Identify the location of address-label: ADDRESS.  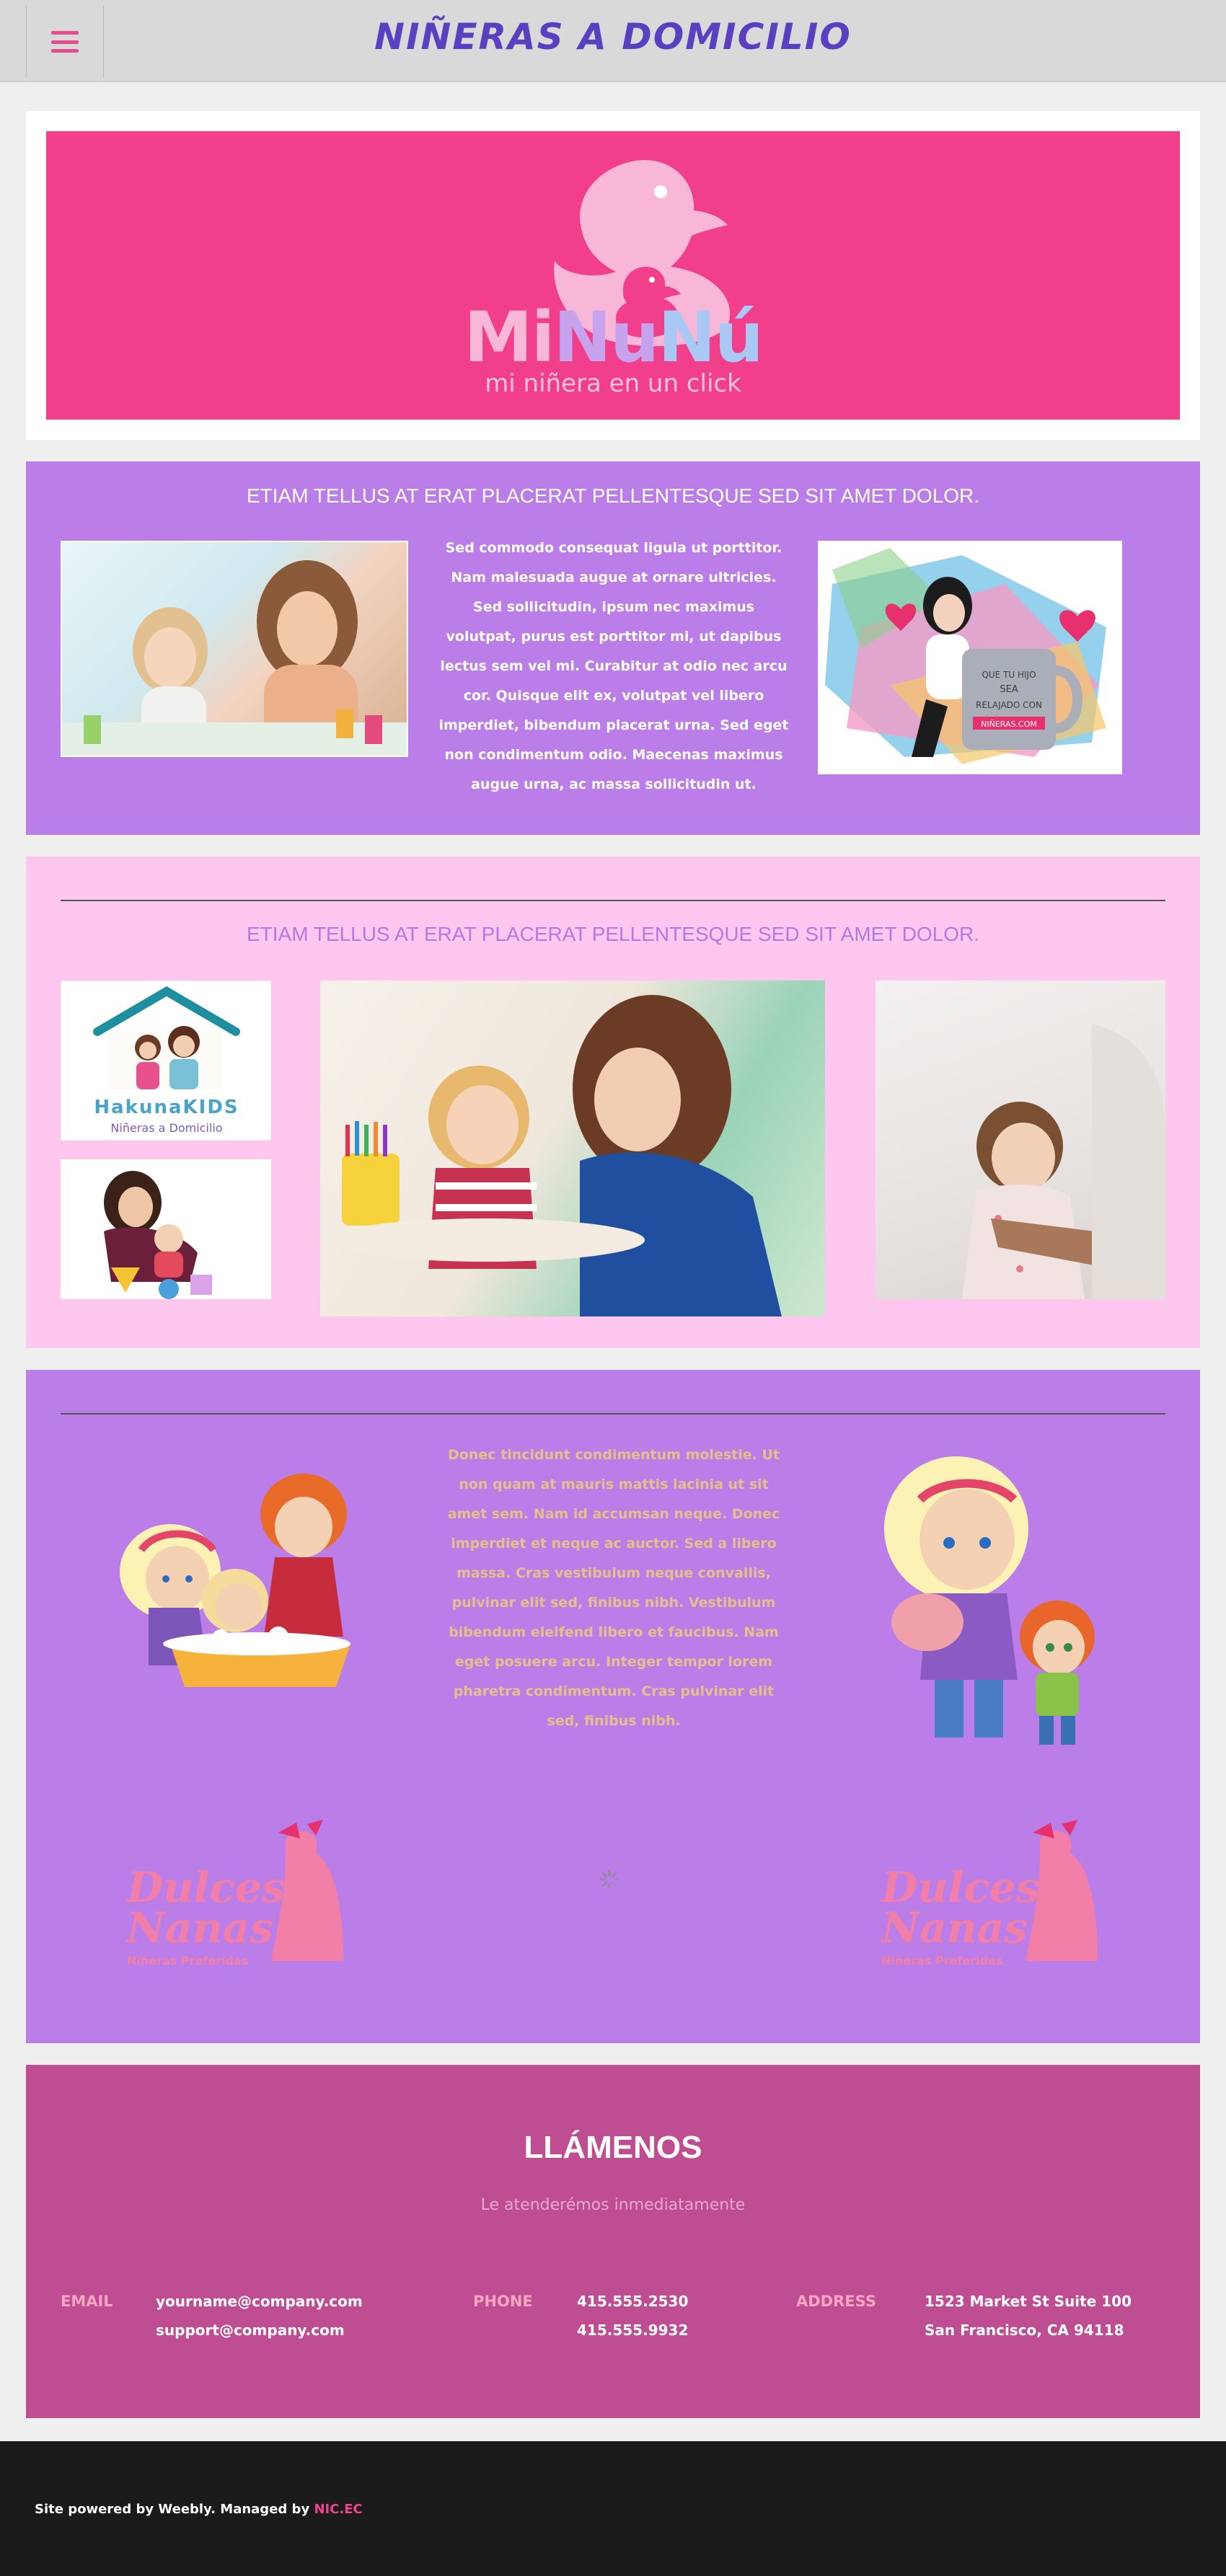
(836, 2301).